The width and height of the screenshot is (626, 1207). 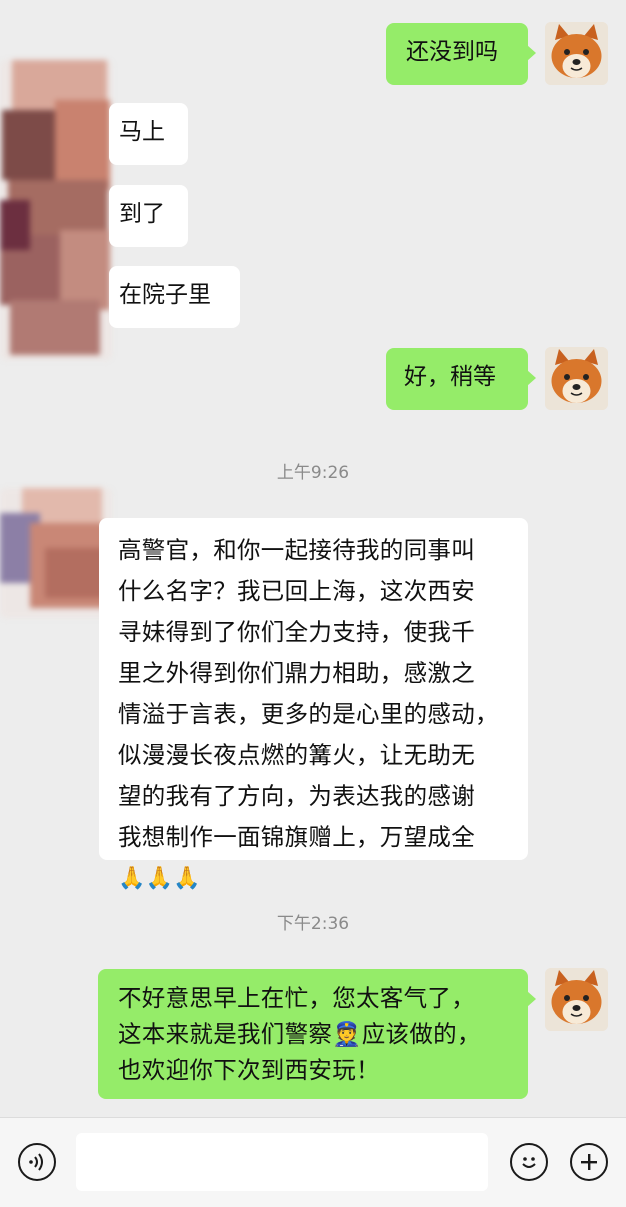 I want to click on plus-icon, so click(x=589, y=1162).